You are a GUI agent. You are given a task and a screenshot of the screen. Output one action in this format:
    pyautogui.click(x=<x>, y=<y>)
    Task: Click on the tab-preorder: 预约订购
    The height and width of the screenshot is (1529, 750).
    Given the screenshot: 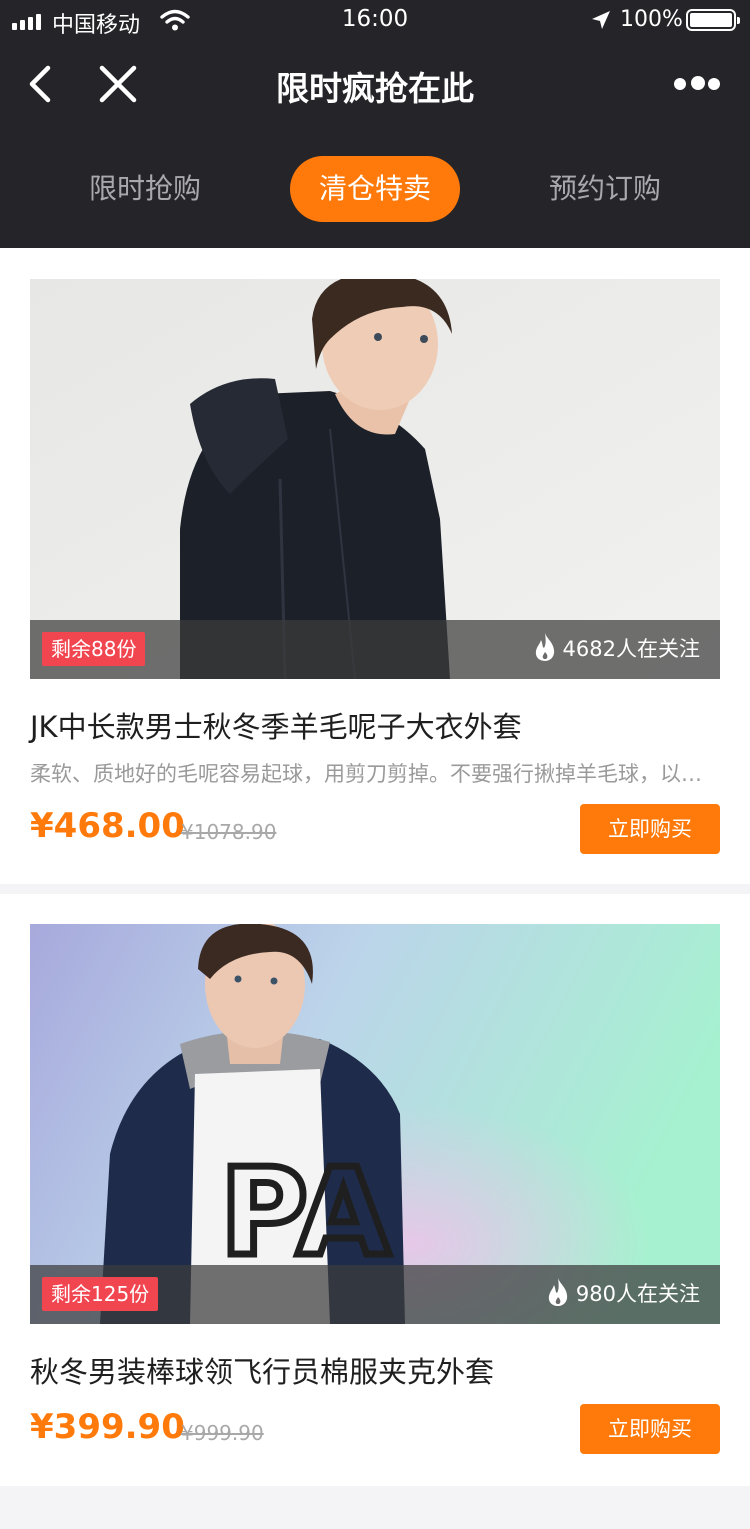 What is the action you would take?
    pyautogui.click(x=605, y=189)
    